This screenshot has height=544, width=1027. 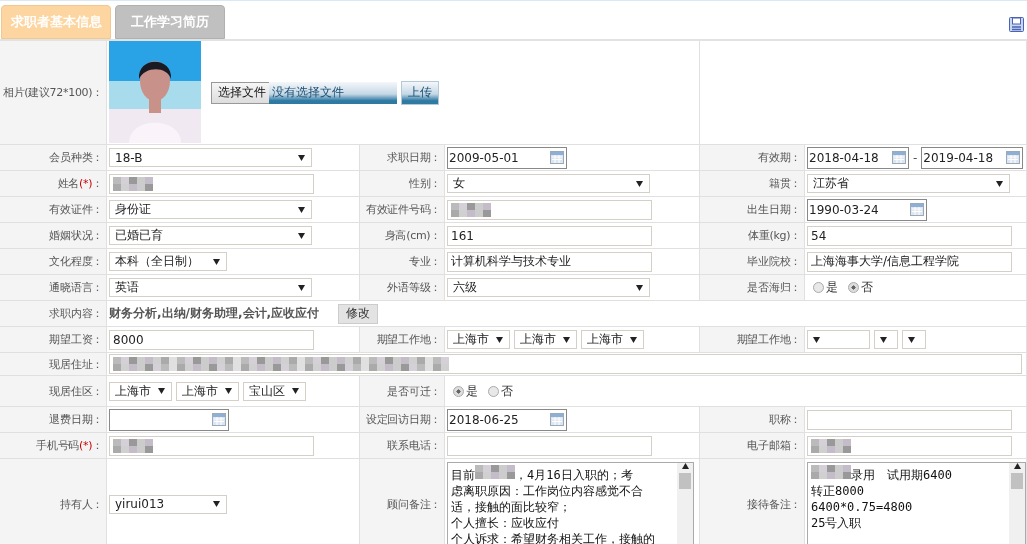 I want to click on select-field: 宝山区, so click(x=274, y=391).